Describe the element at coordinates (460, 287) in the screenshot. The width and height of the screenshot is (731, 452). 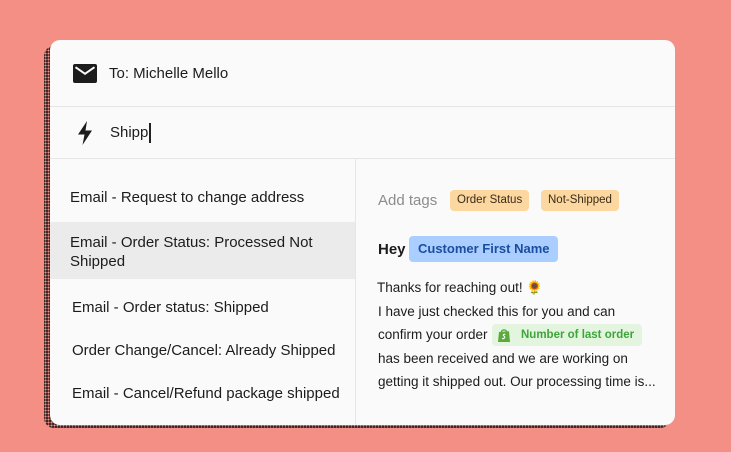
I see `body-line: Thanks for reaching out! 🌻` at that location.